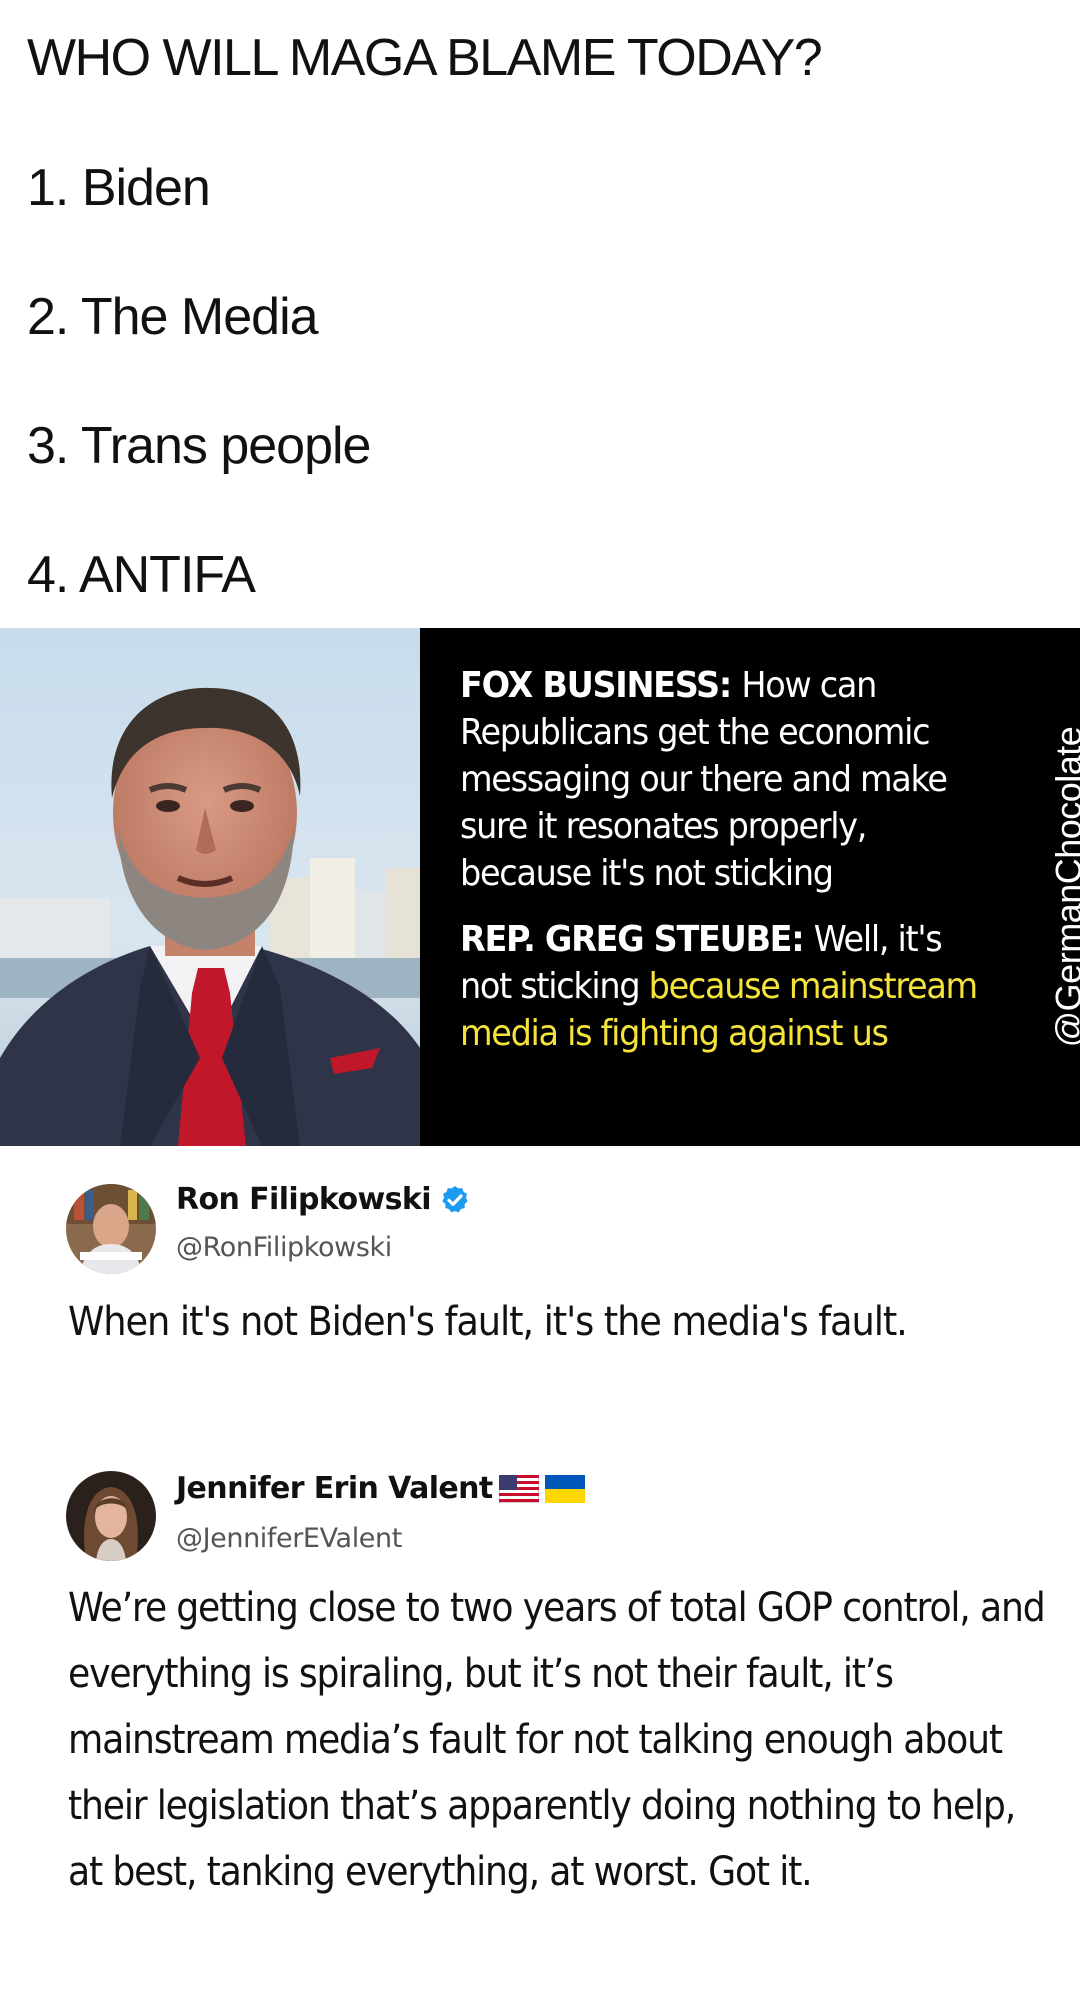 The width and height of the screenshot is (1080, 1989). Describe the element at coordinates (455, 1198) in the screenshot. I see `verified-badge-icon` at that location.